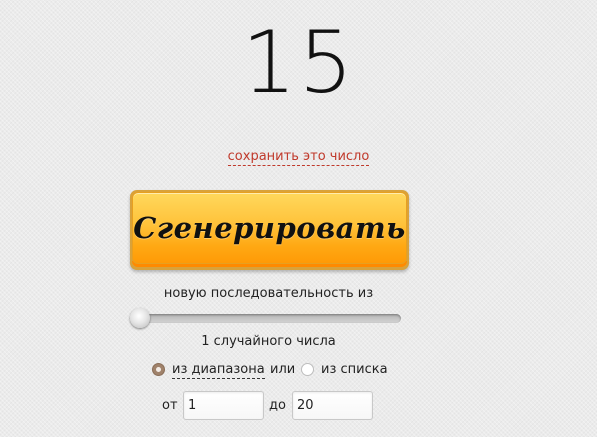 This screenshot has width=597, height=437. What do you see at coordinates (268, 293) in the screenshot?
I see `sequence-label: новую последовательность из` at bounding box center [268, 293].